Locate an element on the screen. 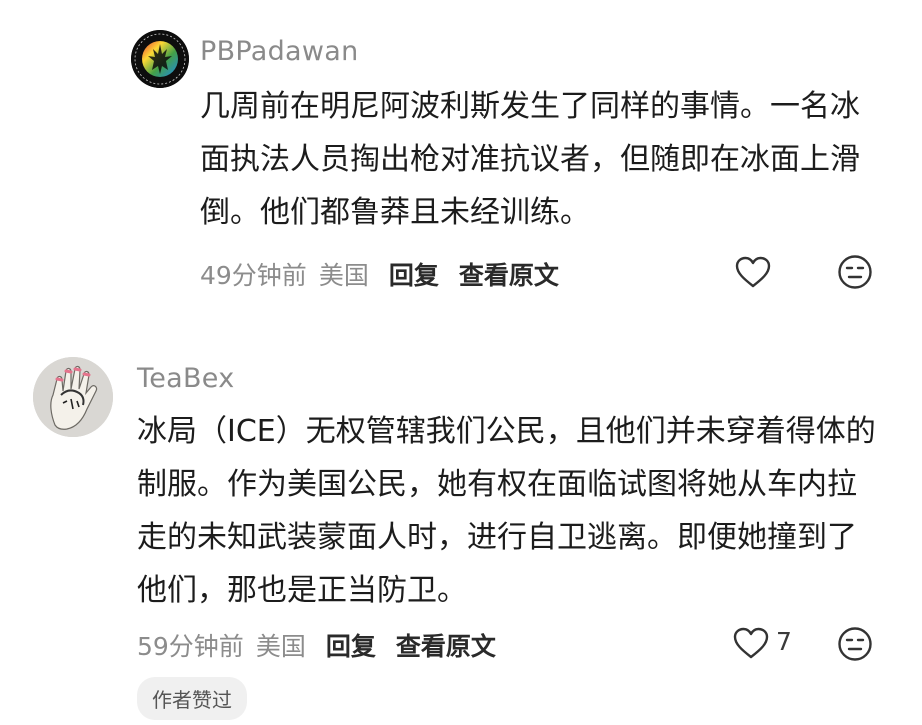  comment-text-line: 他们，那也是正当防卫。 is located at coordinates (302, 590).